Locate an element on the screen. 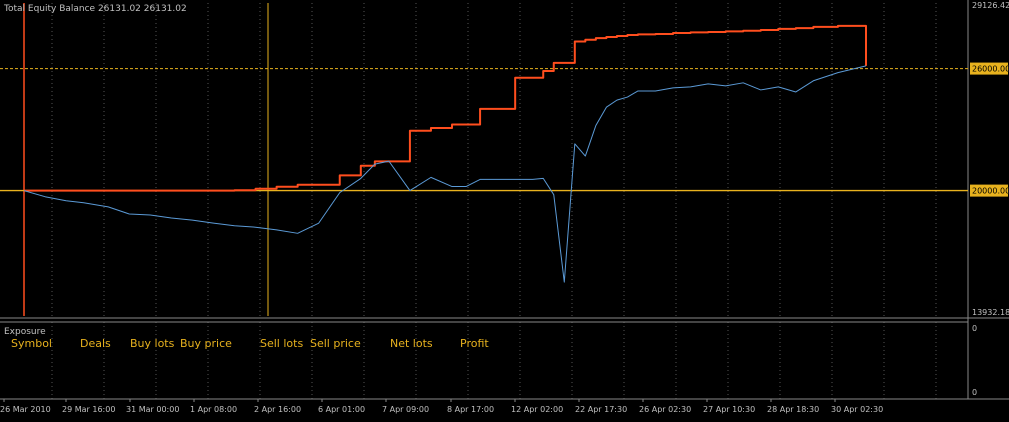 This screenshot has height=422, width=1009. x-tick-label: 12 Apr 02:00 is located at coordinates (537, 409).